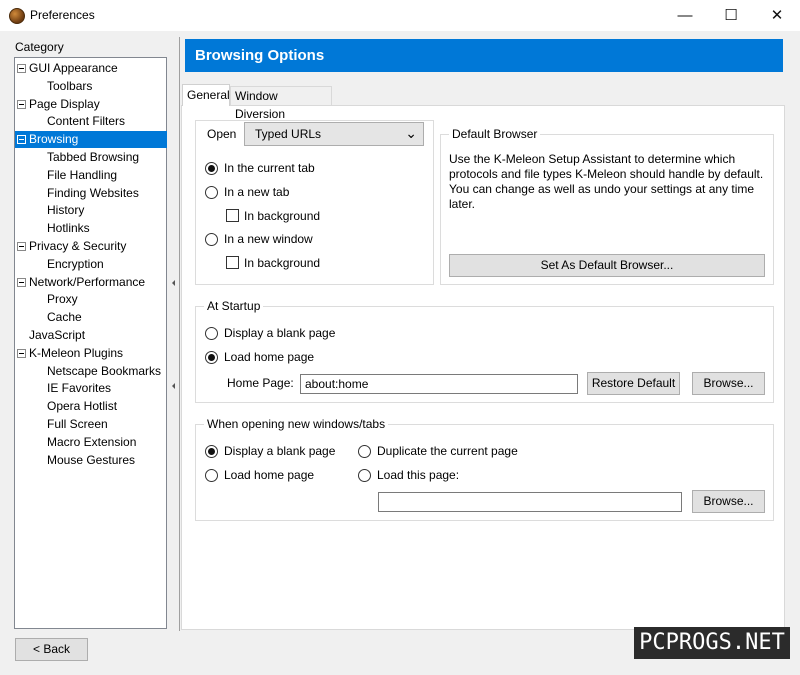  Describe the element at coordinates (260, 383) in the screenshot. I see `home-page-label: Home Page:` at that location.